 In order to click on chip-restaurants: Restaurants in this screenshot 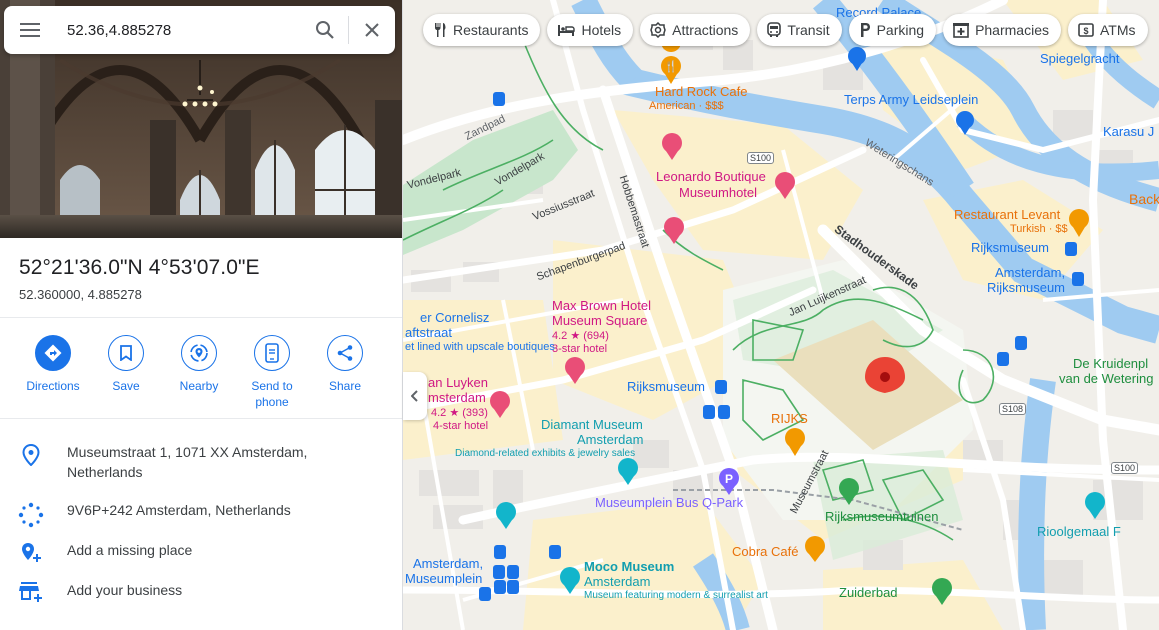, I will do `click(482, 30)`.